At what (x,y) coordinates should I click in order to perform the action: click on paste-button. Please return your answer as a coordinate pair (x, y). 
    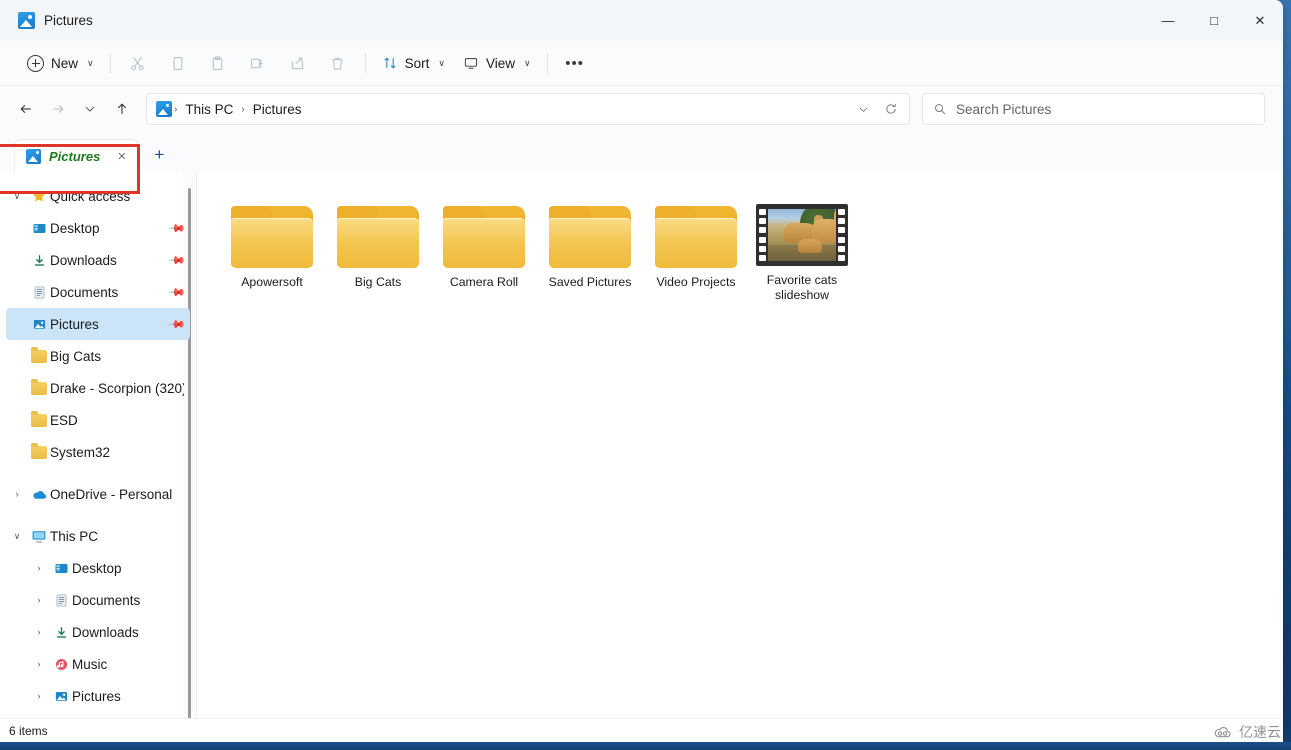
    Looking at the image, I should click on (218, 63).